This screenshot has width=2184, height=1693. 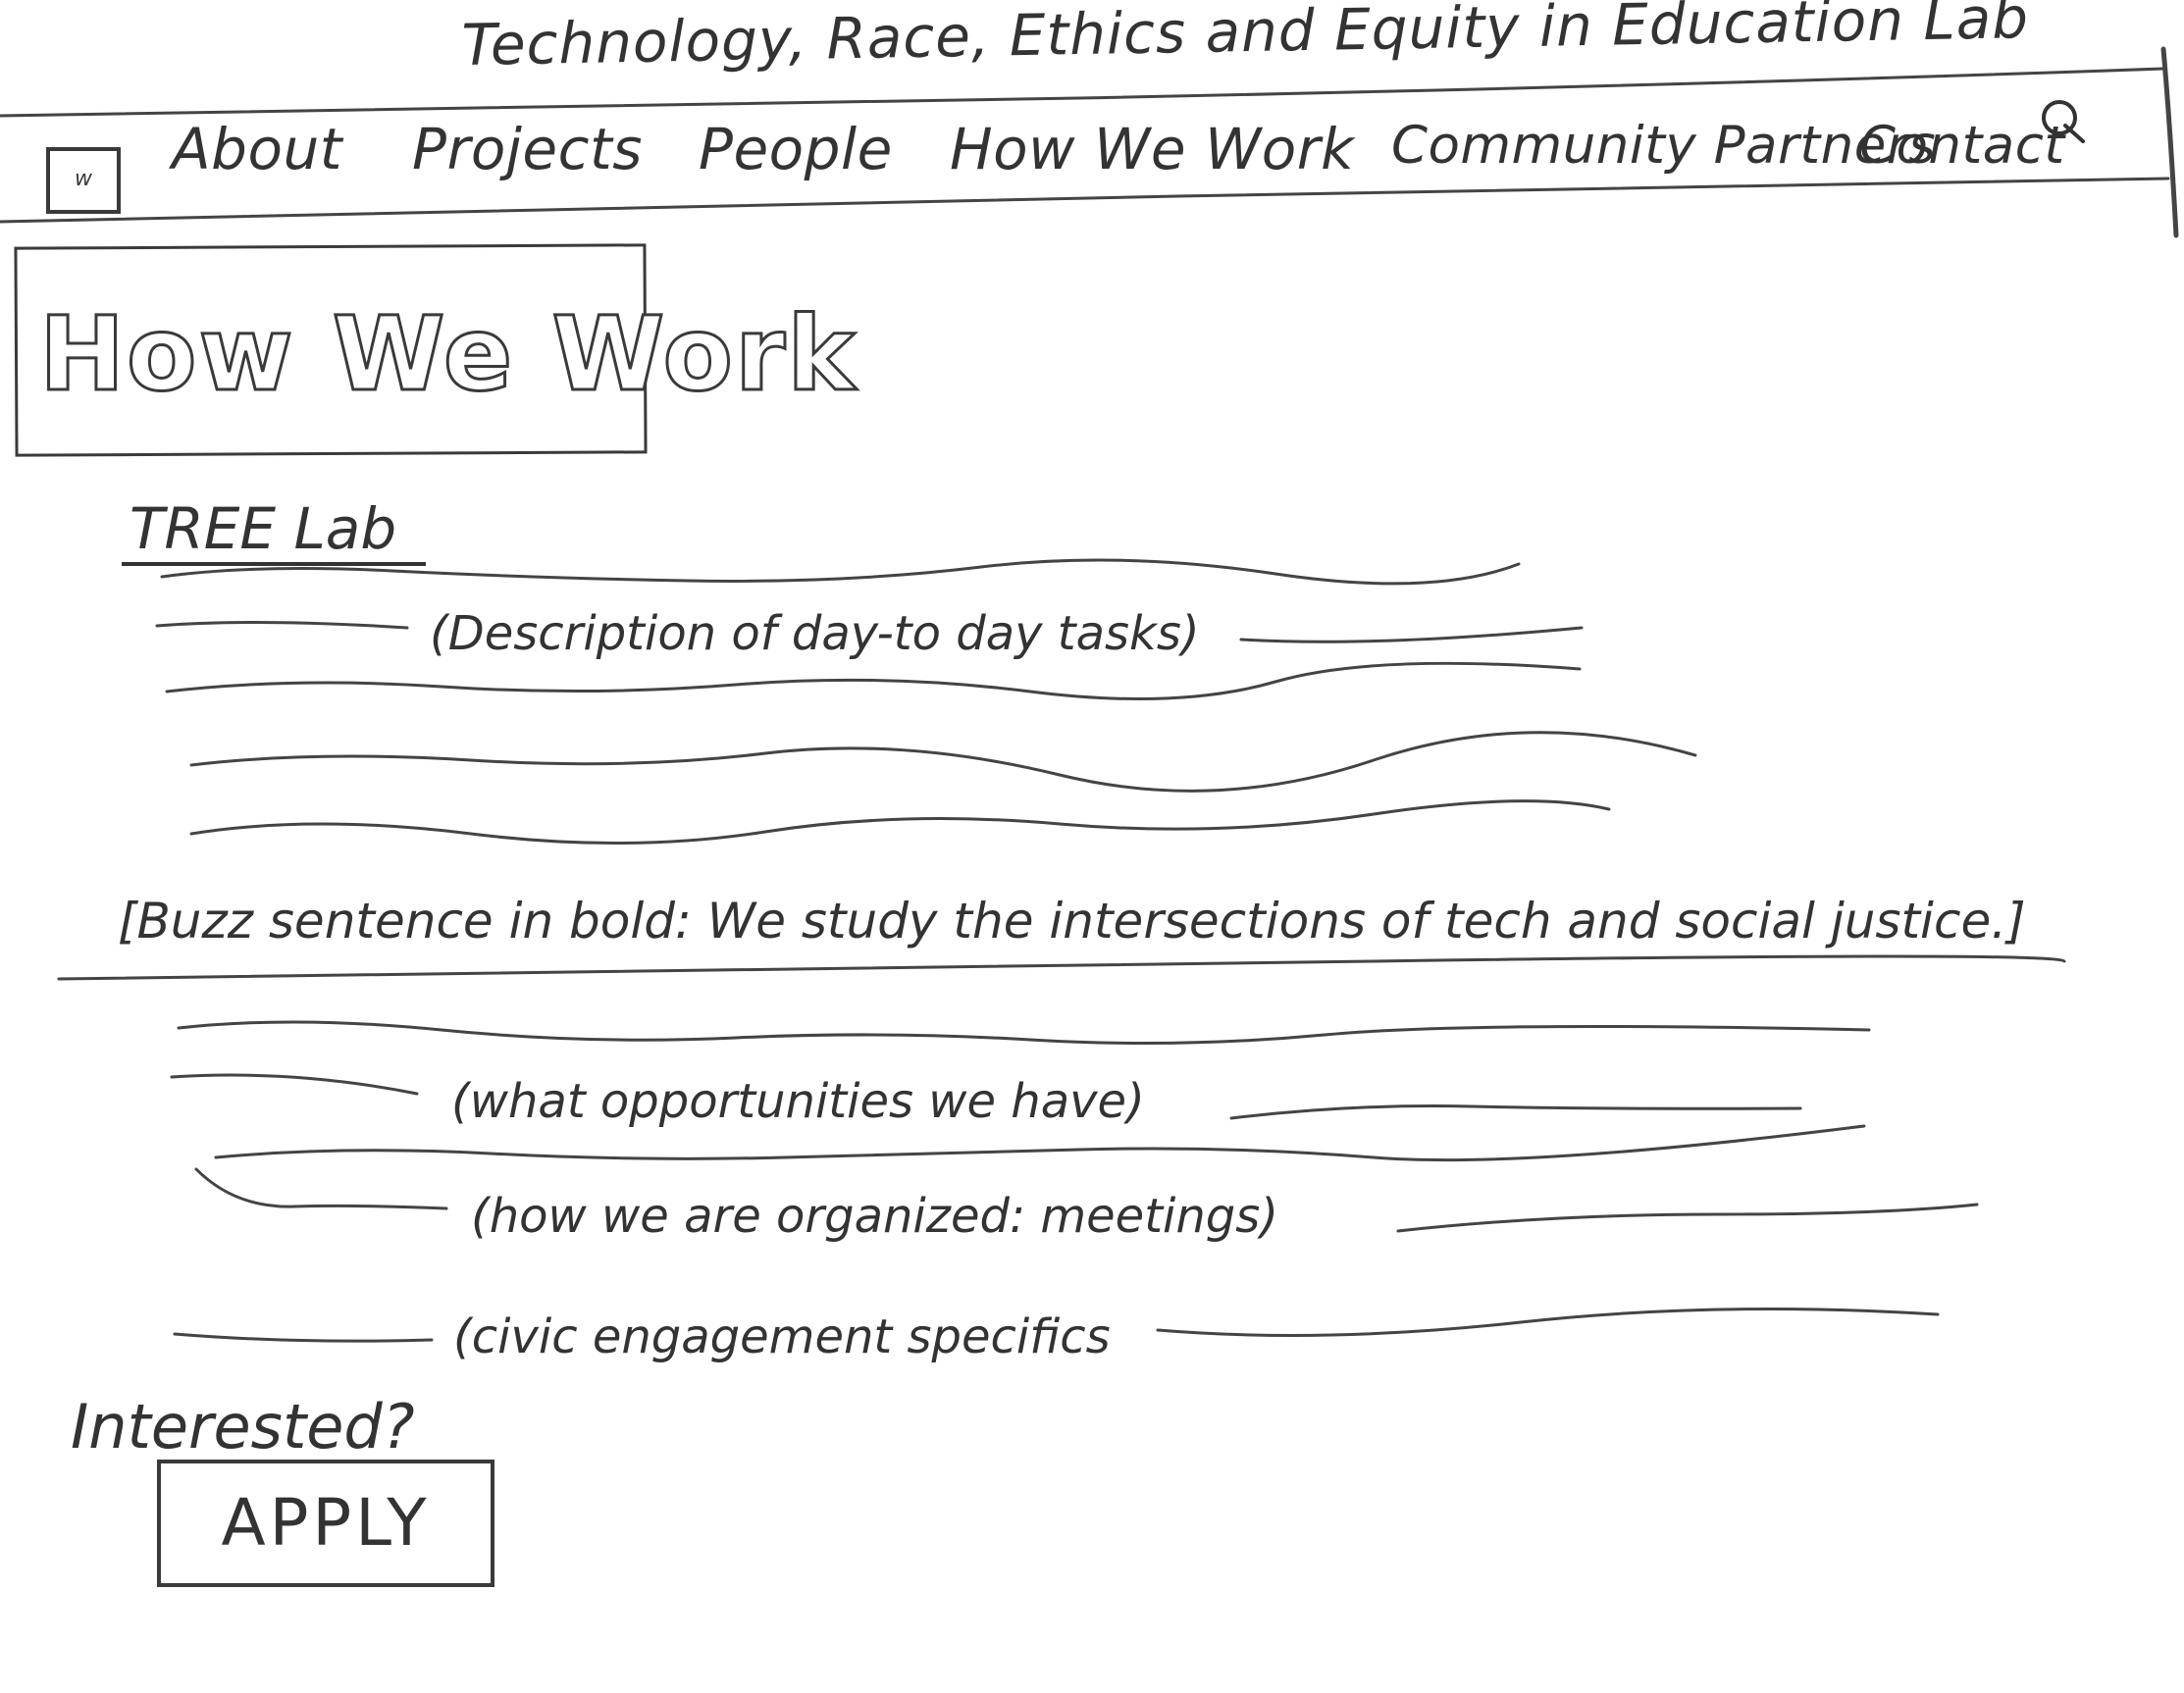 I want to click on section-heading: TREE Lab, so click(x=274, y=531).